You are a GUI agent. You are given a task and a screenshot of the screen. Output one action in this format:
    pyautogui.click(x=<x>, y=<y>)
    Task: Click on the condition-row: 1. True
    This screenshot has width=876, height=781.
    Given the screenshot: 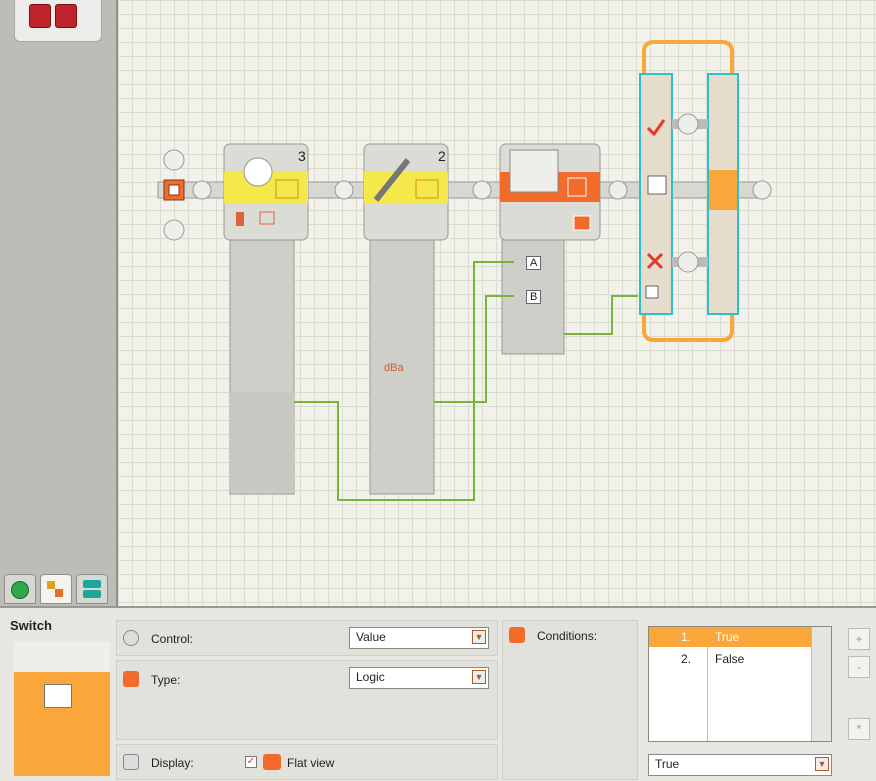 What is the action you would take?
    pyautogui.click(x=730, y=637)
    